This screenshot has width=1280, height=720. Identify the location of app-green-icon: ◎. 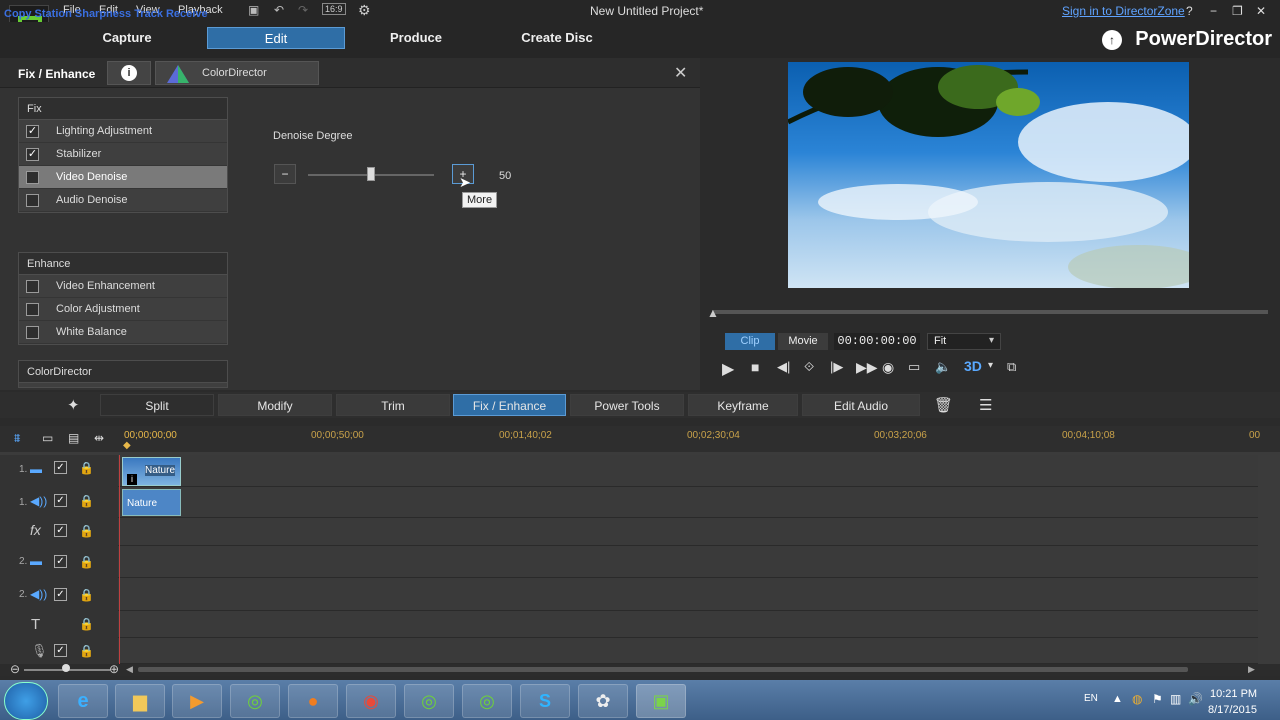
(255, 701).